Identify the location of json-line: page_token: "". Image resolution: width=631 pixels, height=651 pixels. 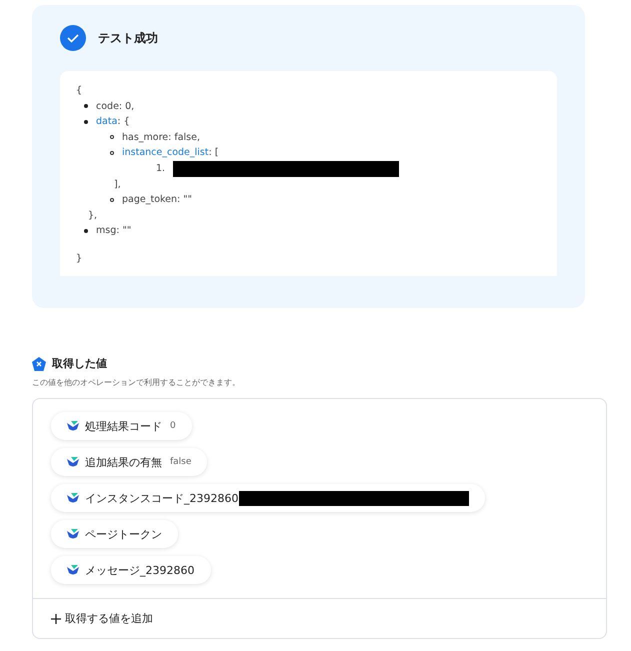
(157, 200).